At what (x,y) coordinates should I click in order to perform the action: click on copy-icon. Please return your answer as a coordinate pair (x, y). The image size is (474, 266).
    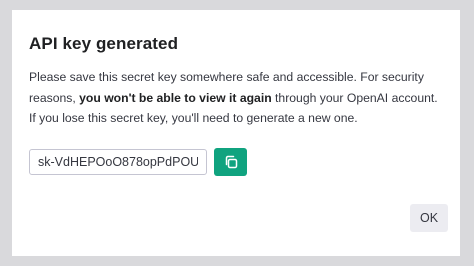
    Looking at the image, I should click on (231, 162).